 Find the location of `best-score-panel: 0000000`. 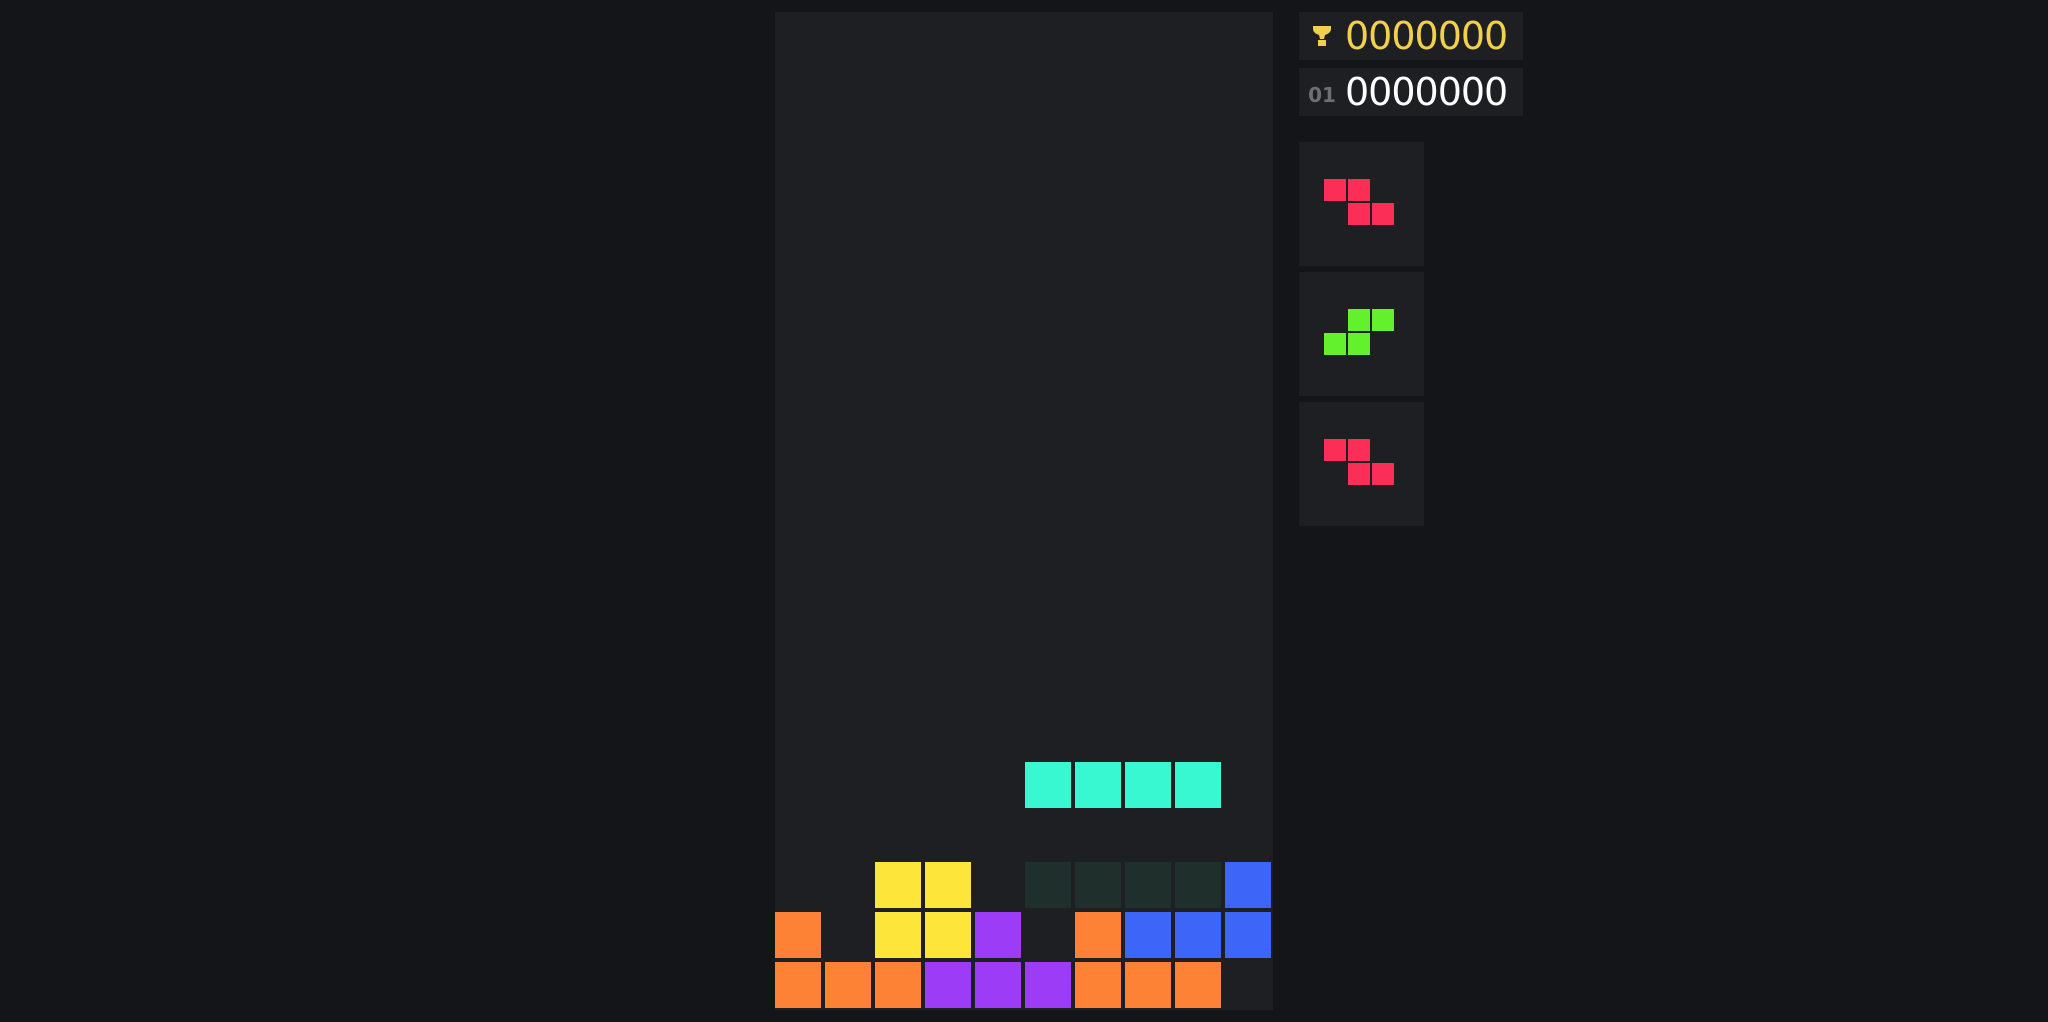

best-score-panel: 0000000 is located at coordinates (1411, 36).